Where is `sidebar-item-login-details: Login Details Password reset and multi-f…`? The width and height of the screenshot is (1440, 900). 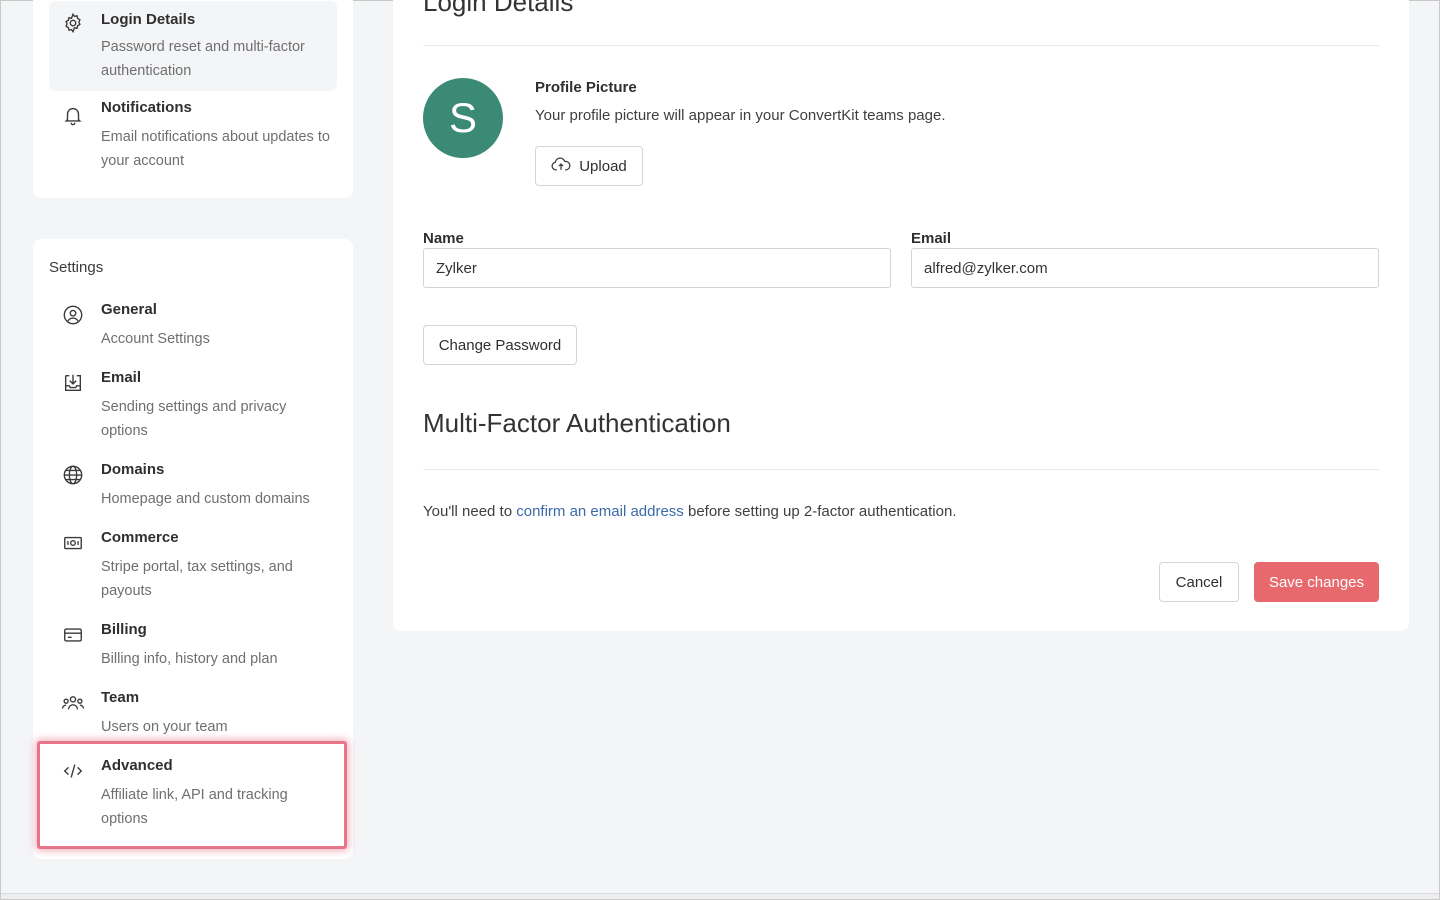
sidebar-item-login-details: Login Details Password reset and multi-f… is located at coordinates (193, 46).